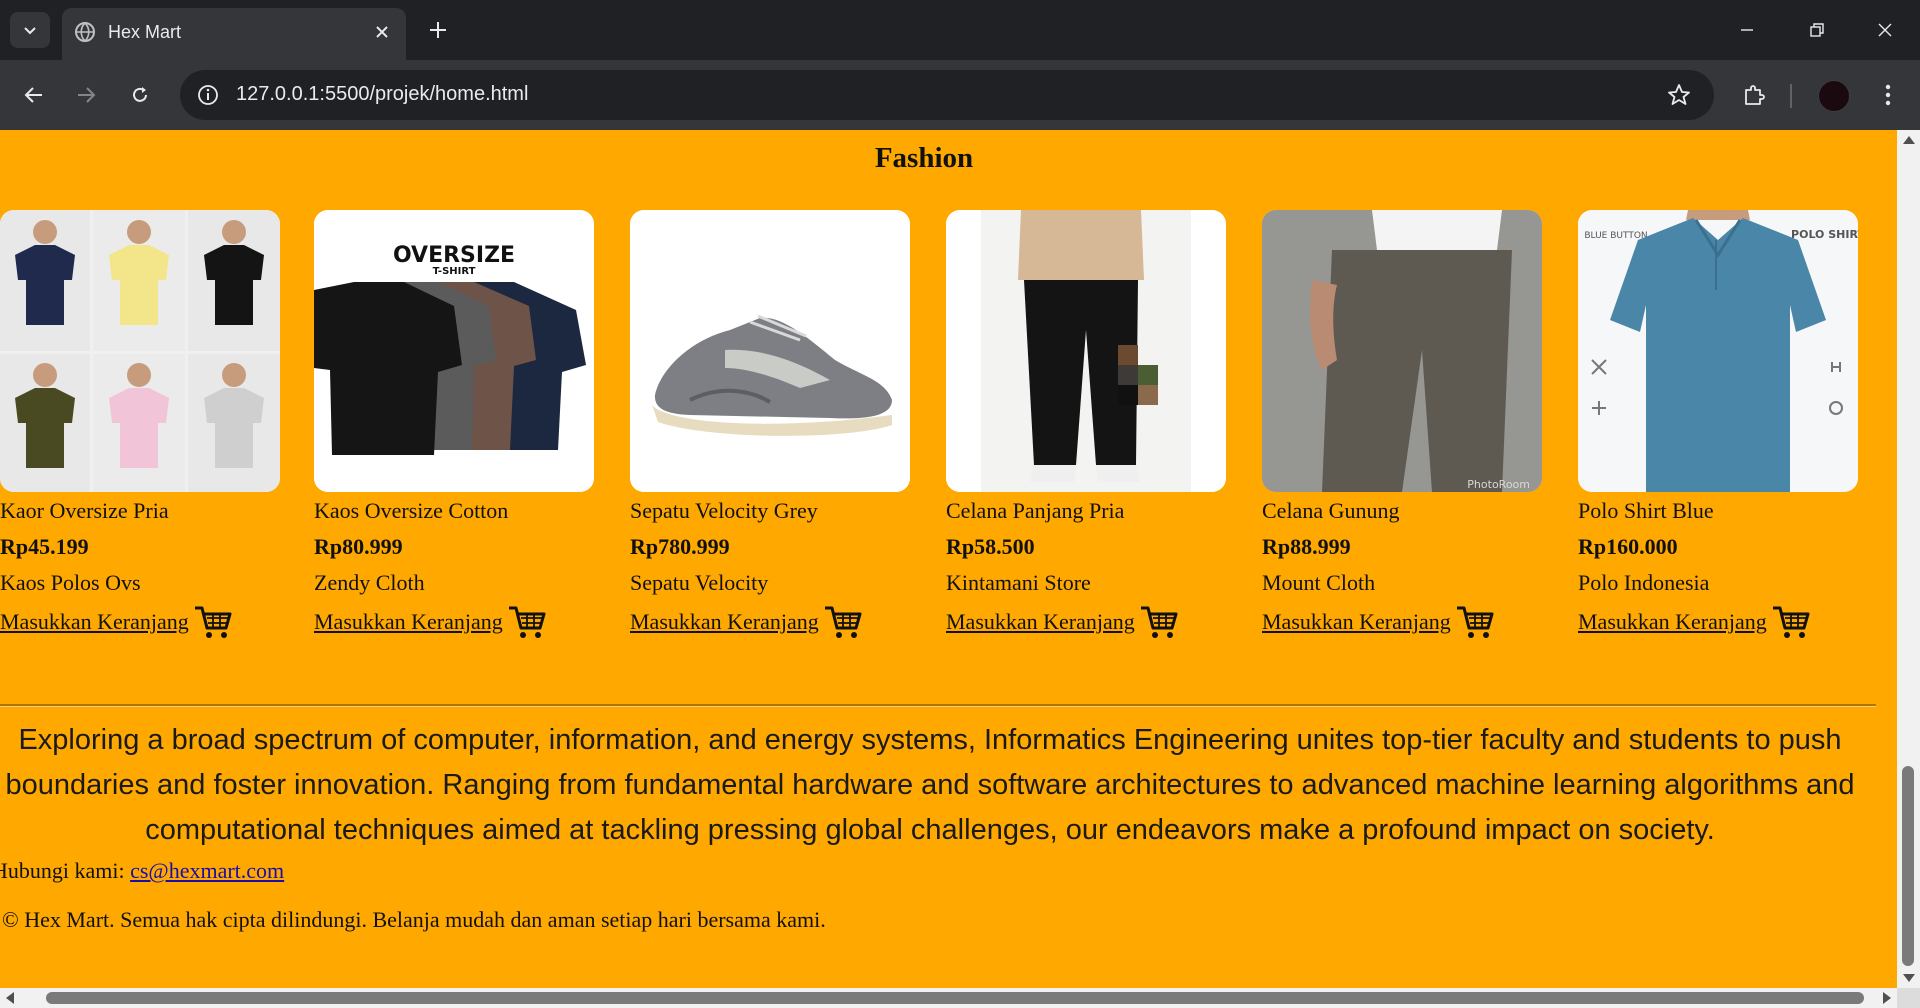 The image size is (1920, 1008). What do you see at coordinates (411, 511) in the screenshot?
I see `product-name: Kaos Oversize Cotton` at bounding box center [411, 511].